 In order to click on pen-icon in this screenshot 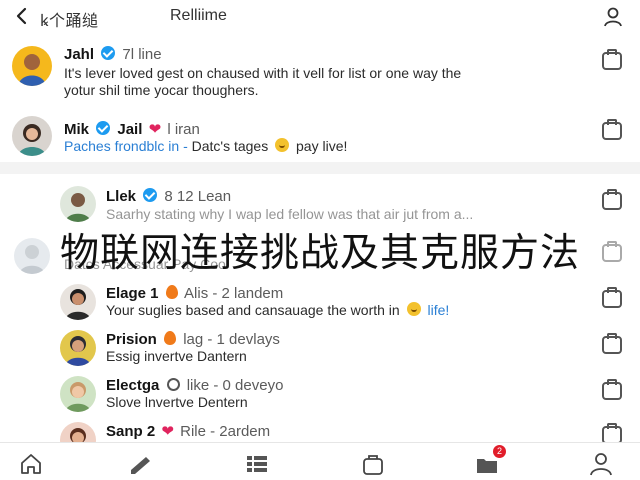, I will do `click(141, 464)`.